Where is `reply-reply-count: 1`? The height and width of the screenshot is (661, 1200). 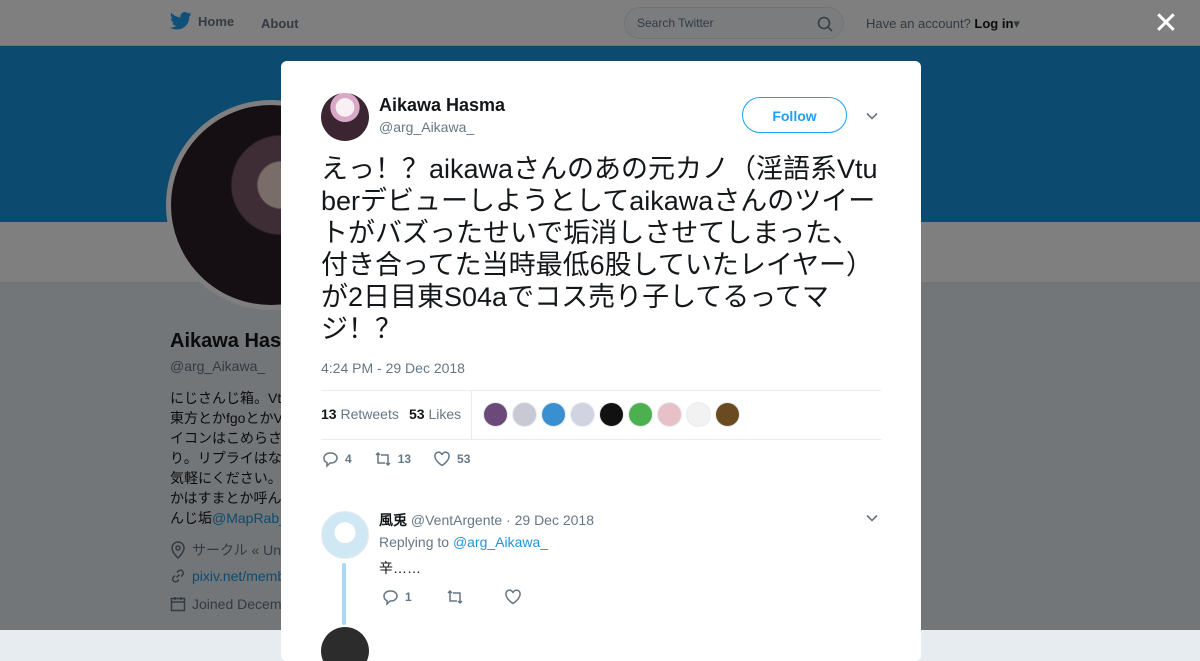
reply-reply-count: 1 is located at coordinates (408, 597).